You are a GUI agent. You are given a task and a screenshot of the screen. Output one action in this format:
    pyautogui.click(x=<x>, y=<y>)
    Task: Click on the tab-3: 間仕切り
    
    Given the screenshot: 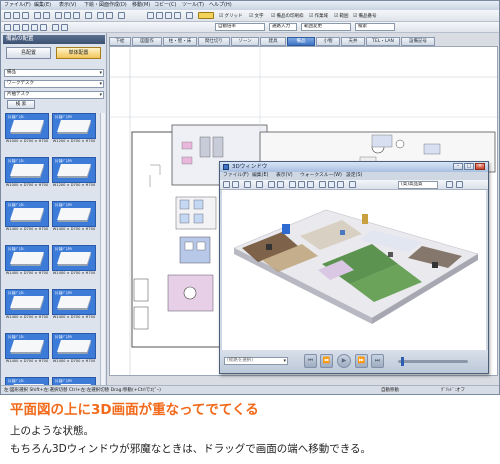 What is the action you would take?
    pyautogui.click(x=214, y=41)
    